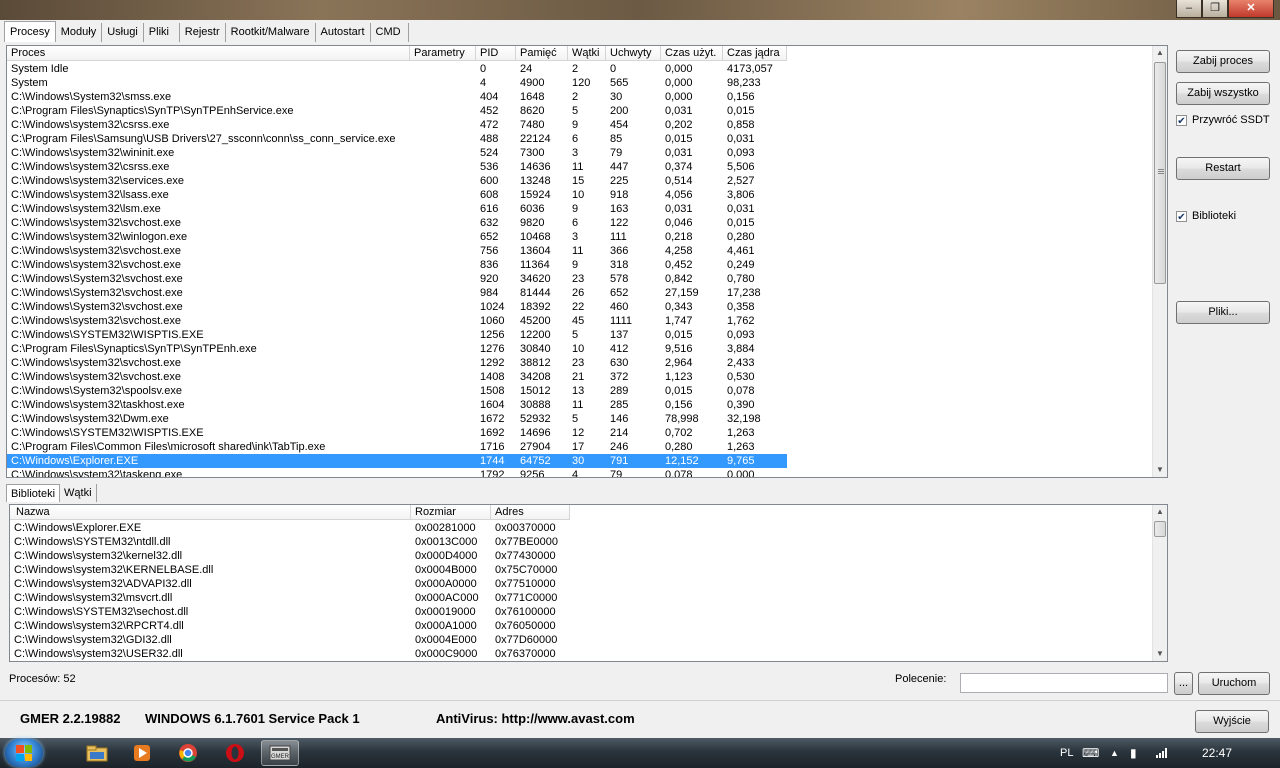  I want to click on cell-uchwyty: 214, so click(619, 433).